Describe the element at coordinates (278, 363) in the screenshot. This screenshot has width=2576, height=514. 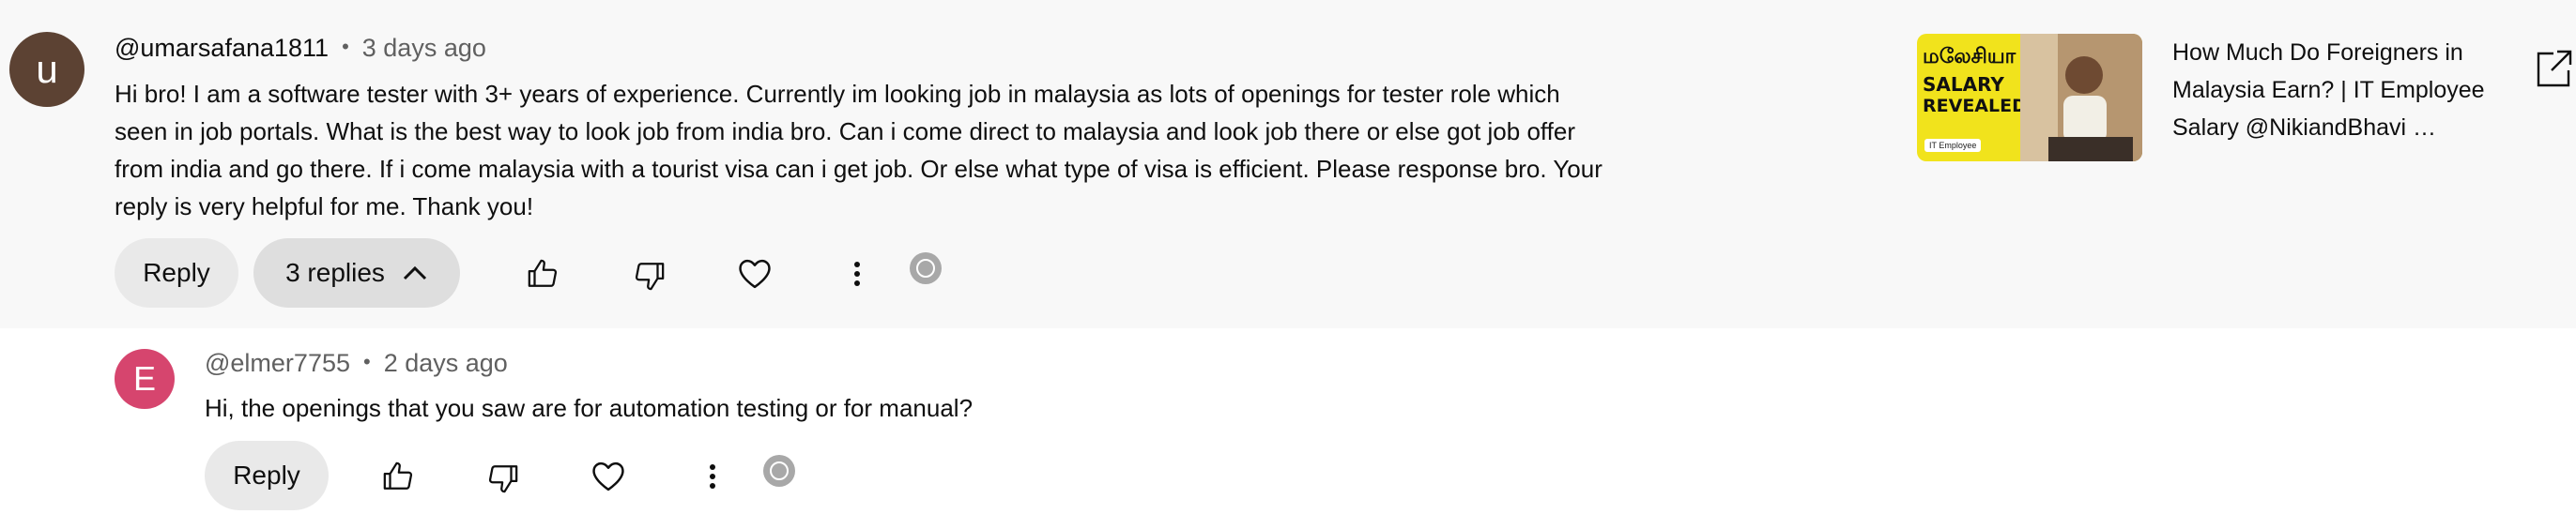
I see `reply-author: @elmer7755` at that location.